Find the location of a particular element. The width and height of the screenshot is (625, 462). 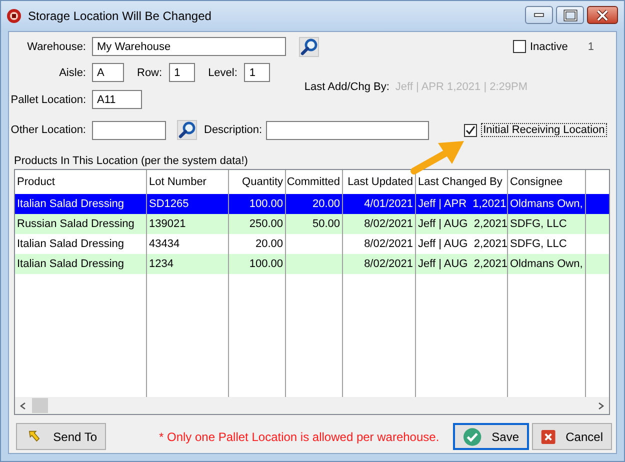

table-cell: 4/01/2021 is located at coordinates (388, 204).